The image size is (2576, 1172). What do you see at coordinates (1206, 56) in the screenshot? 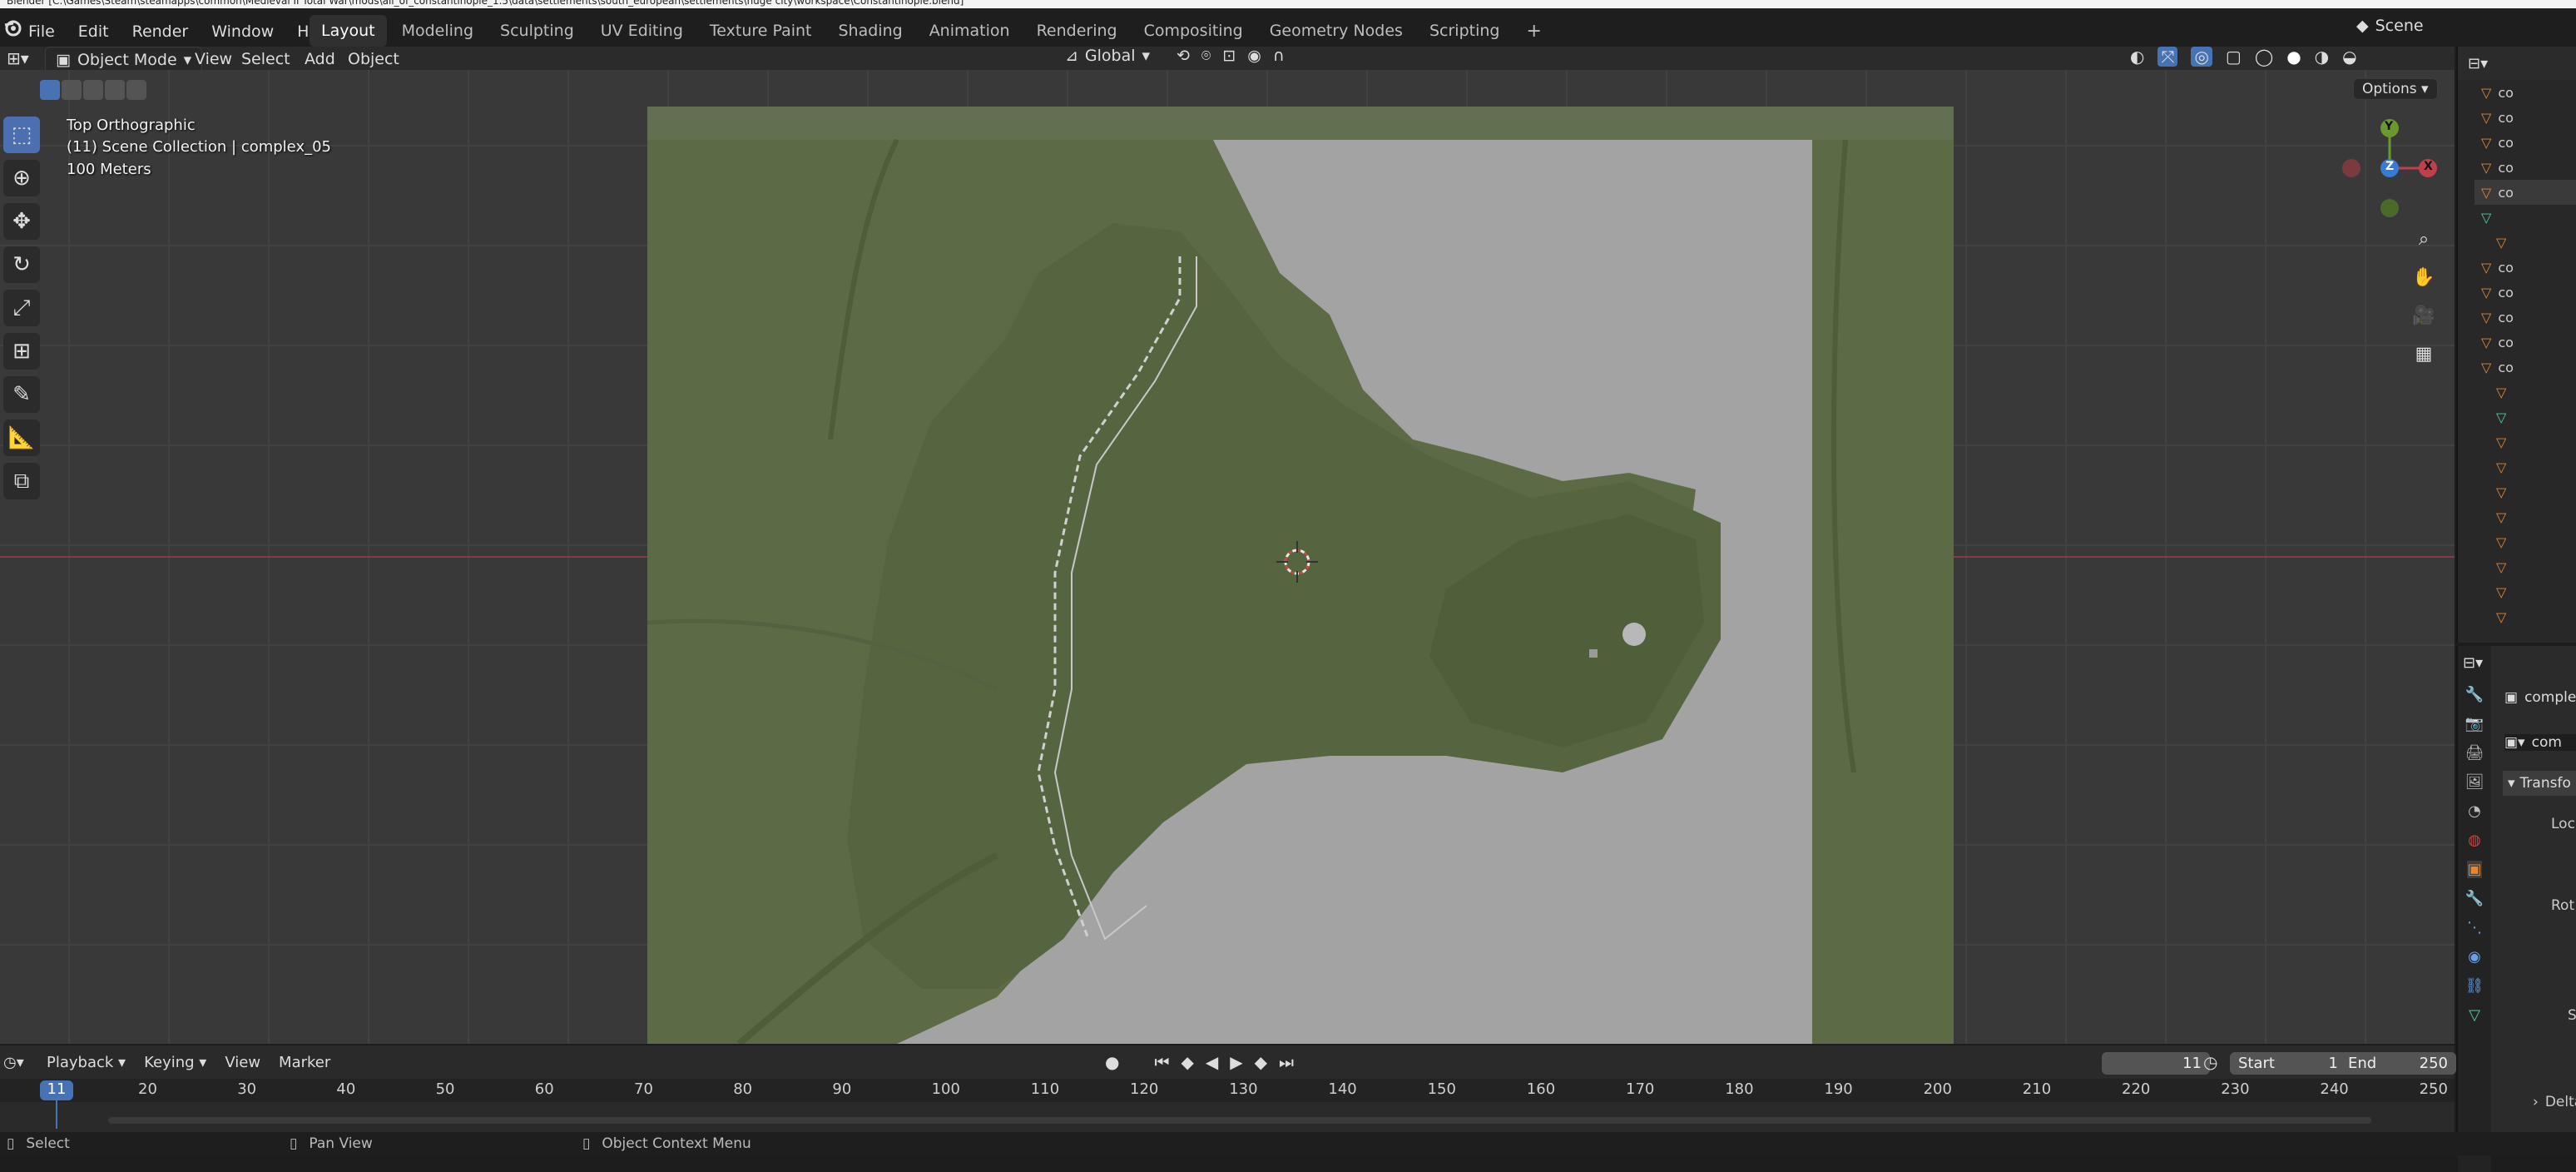
I see `snap-icon: ⌾` at bounding box center [1206, 56].